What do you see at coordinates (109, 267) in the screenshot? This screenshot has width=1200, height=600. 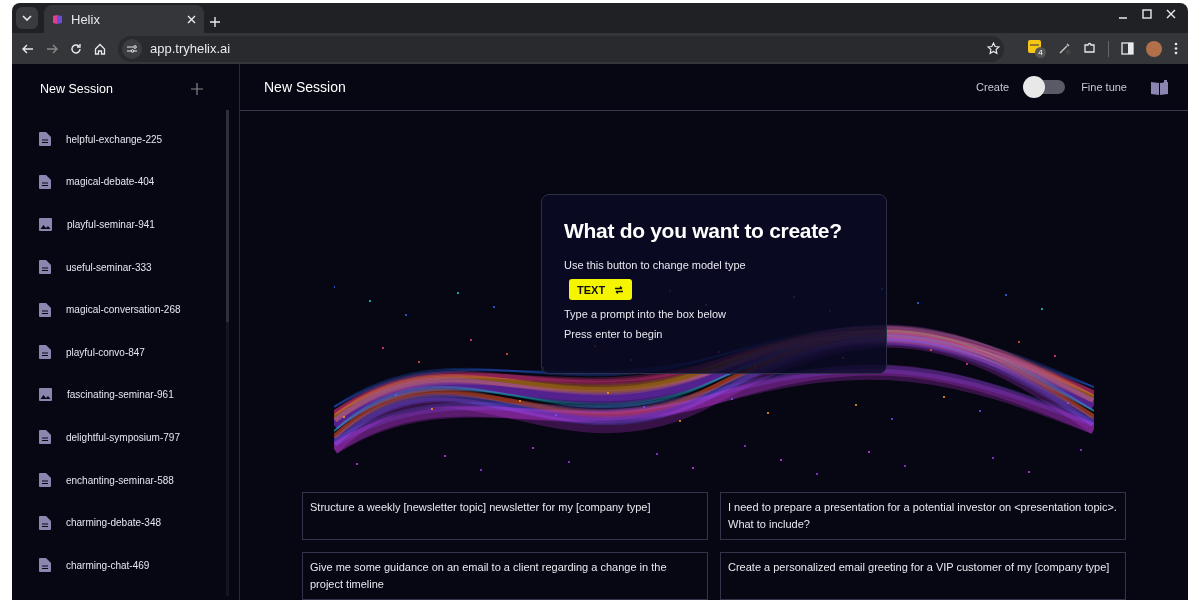 I see `session-item: useful-seminar-333` at bounding box center [109, 267].